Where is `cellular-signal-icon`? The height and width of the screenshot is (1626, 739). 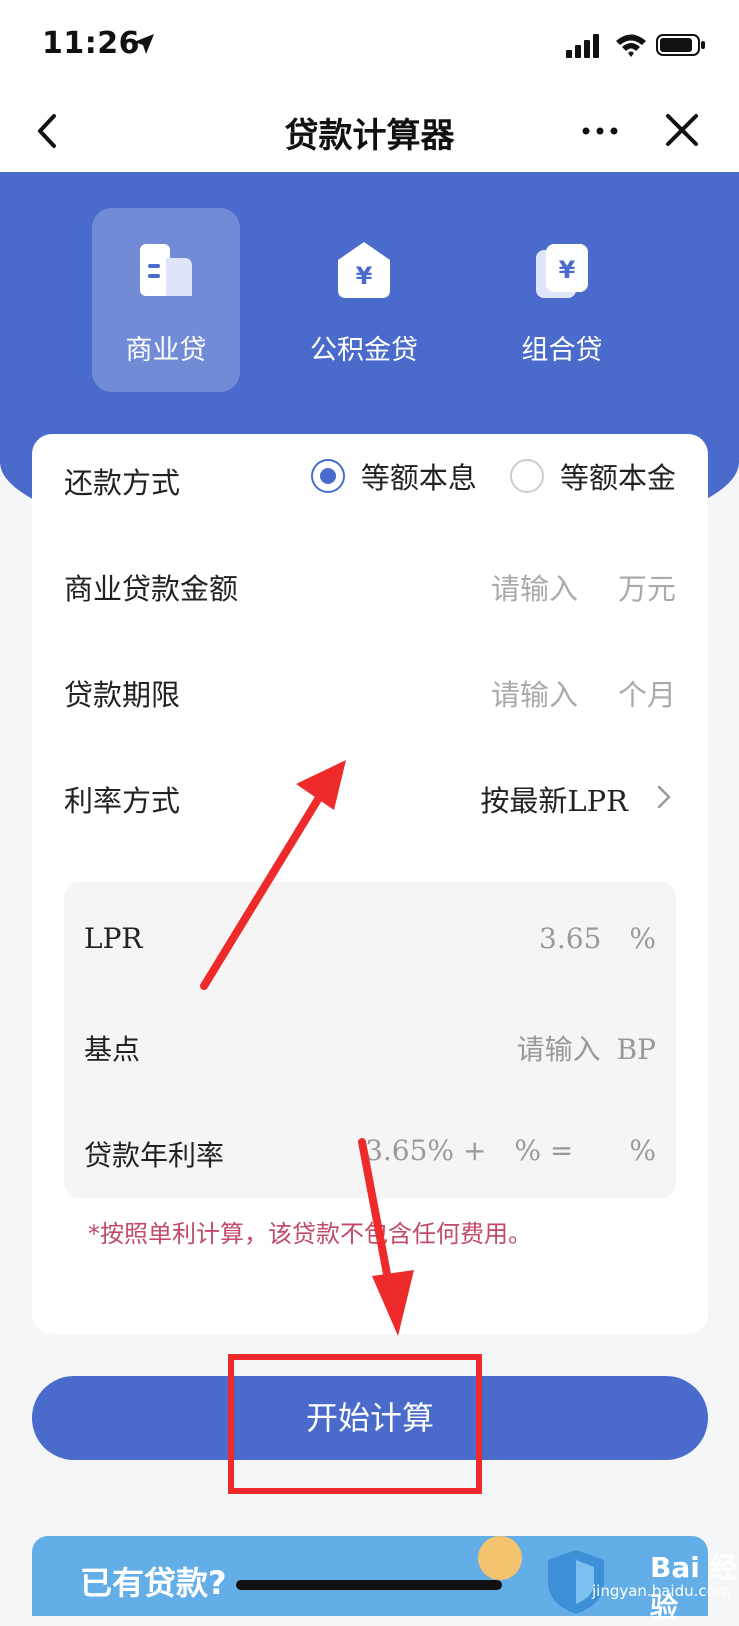
cellular-signal-icon is located at coordinates (582, 46).